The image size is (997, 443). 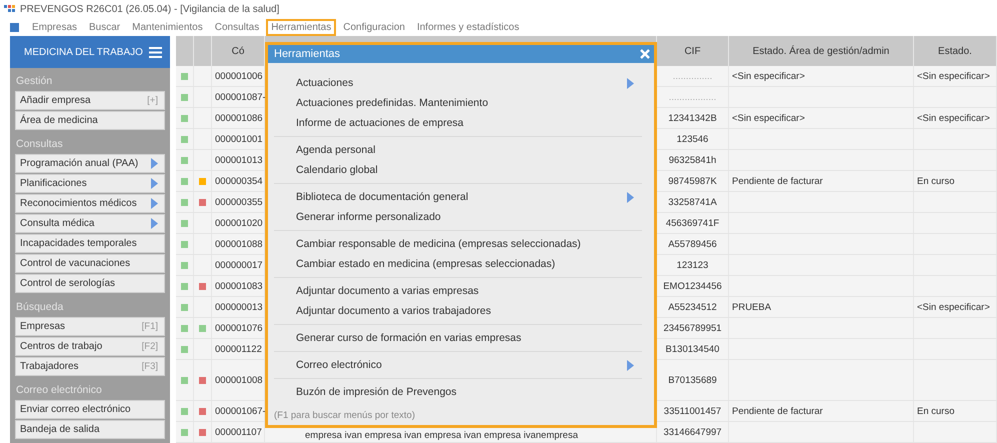 I want to click on menubar-item: Mantenimientos, so click(x=167, y=27).